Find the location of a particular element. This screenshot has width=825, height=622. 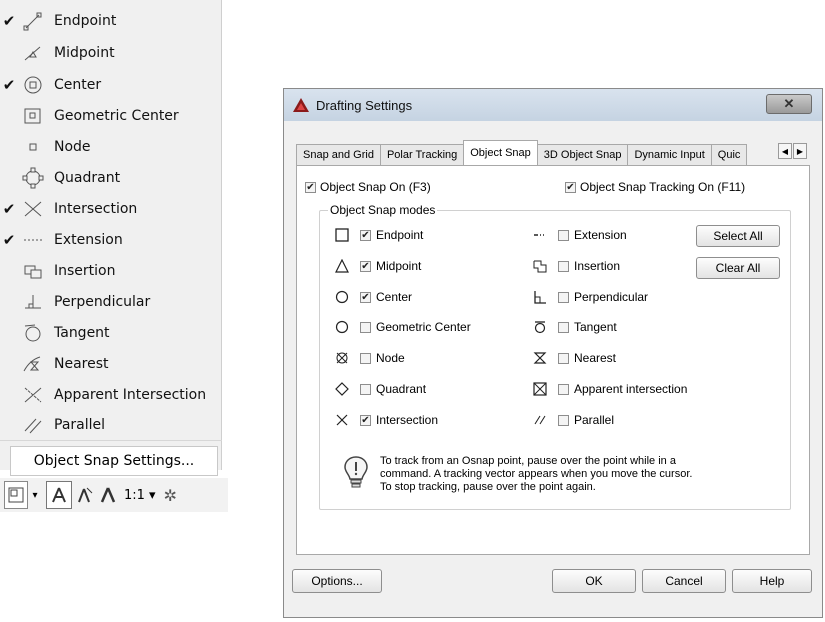

object-snap-tracking-label: Object Snap Tracking On (F11) is located at coordinates (663, 187).